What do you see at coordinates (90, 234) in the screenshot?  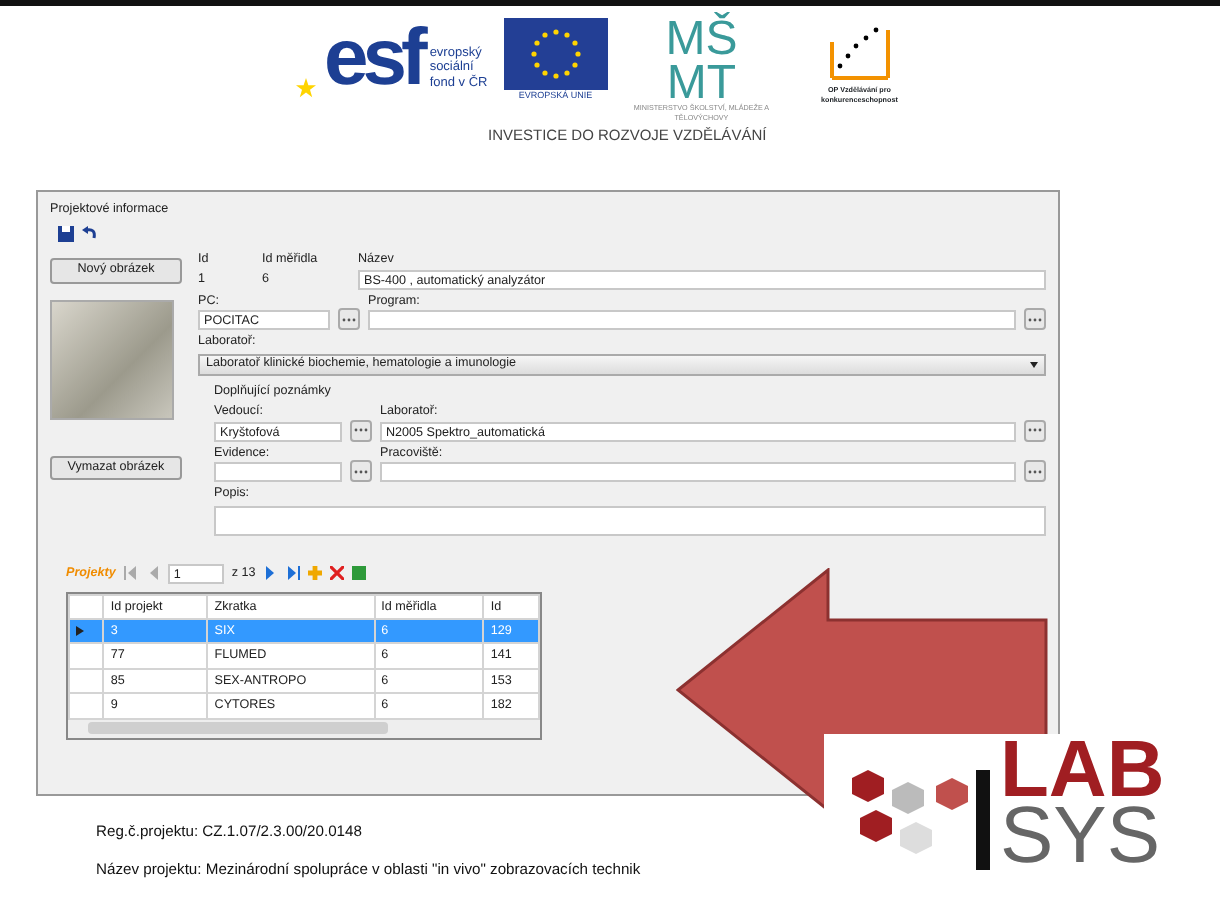 I see `undo-icon` at bounding box center [90, 234].